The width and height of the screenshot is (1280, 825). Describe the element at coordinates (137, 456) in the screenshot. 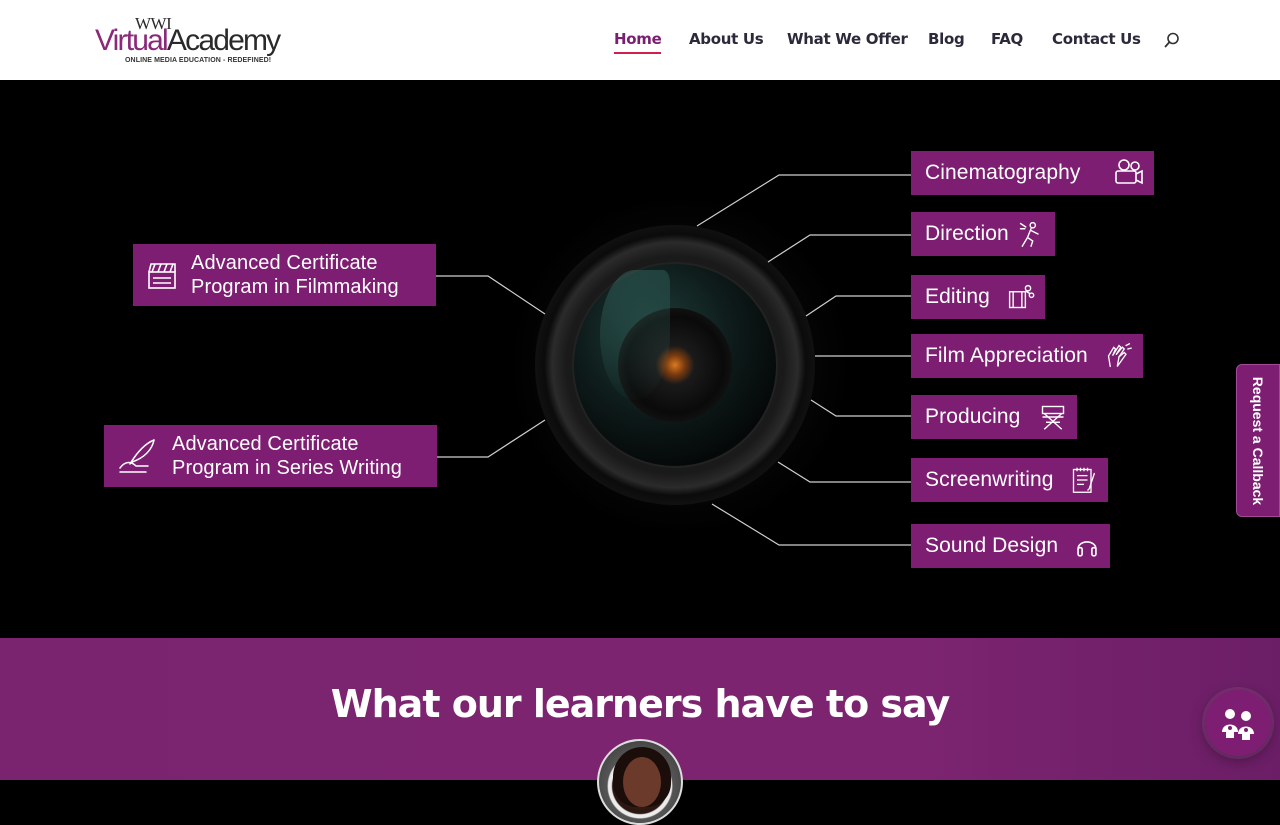

I see `quill-hand-icon` at that location.